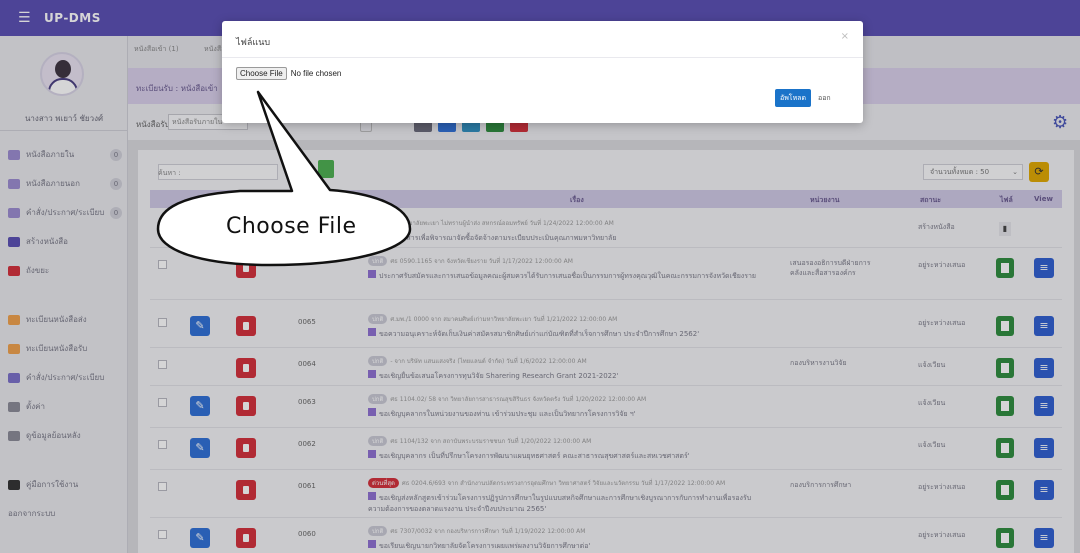  I want to click on close-icon: ×, so click(845, 36).